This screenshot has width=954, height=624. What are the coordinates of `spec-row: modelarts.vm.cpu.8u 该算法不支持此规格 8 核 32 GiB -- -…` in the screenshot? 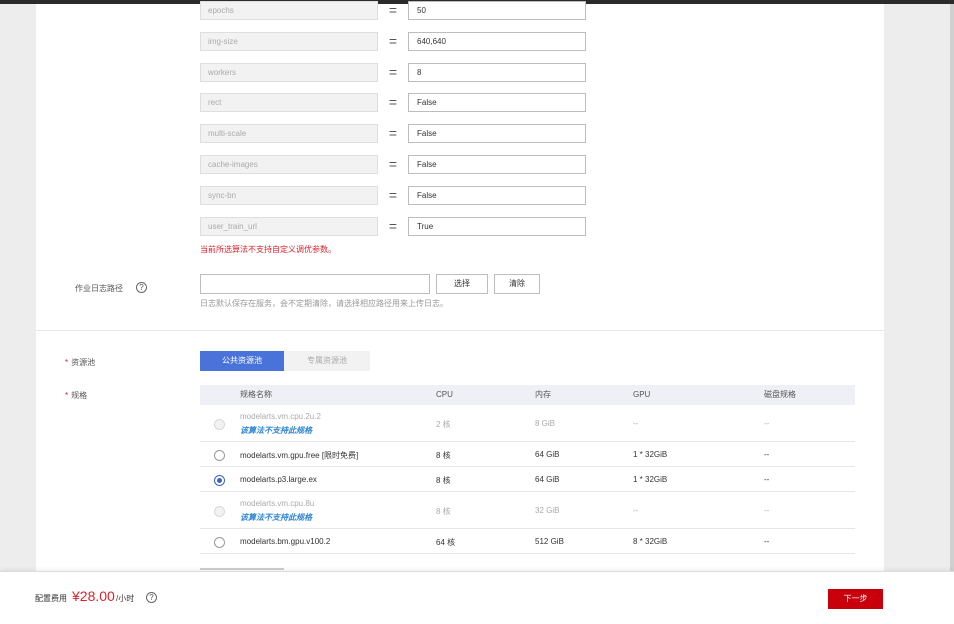 It's located at (527, 510).